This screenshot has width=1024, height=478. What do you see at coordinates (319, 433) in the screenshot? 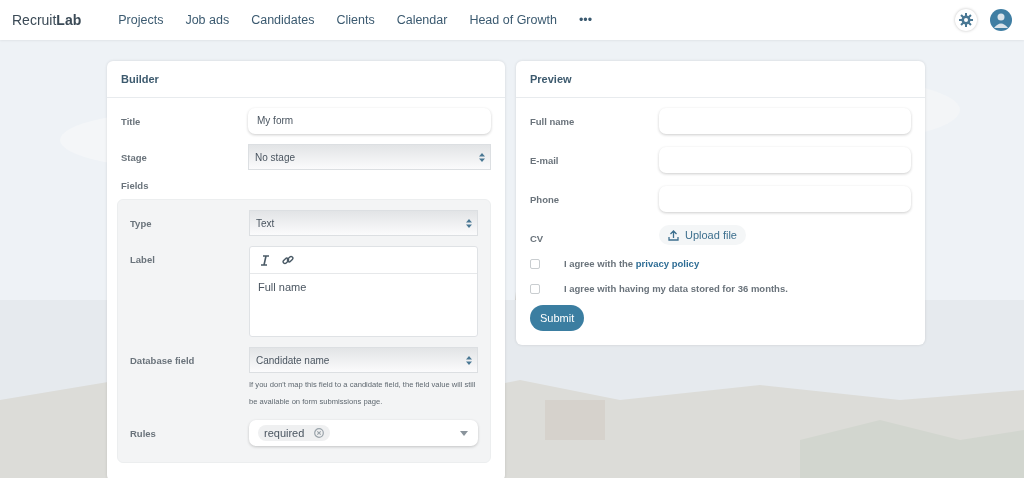
I see `remove-tag-icon` at bounding box center [319, 433].